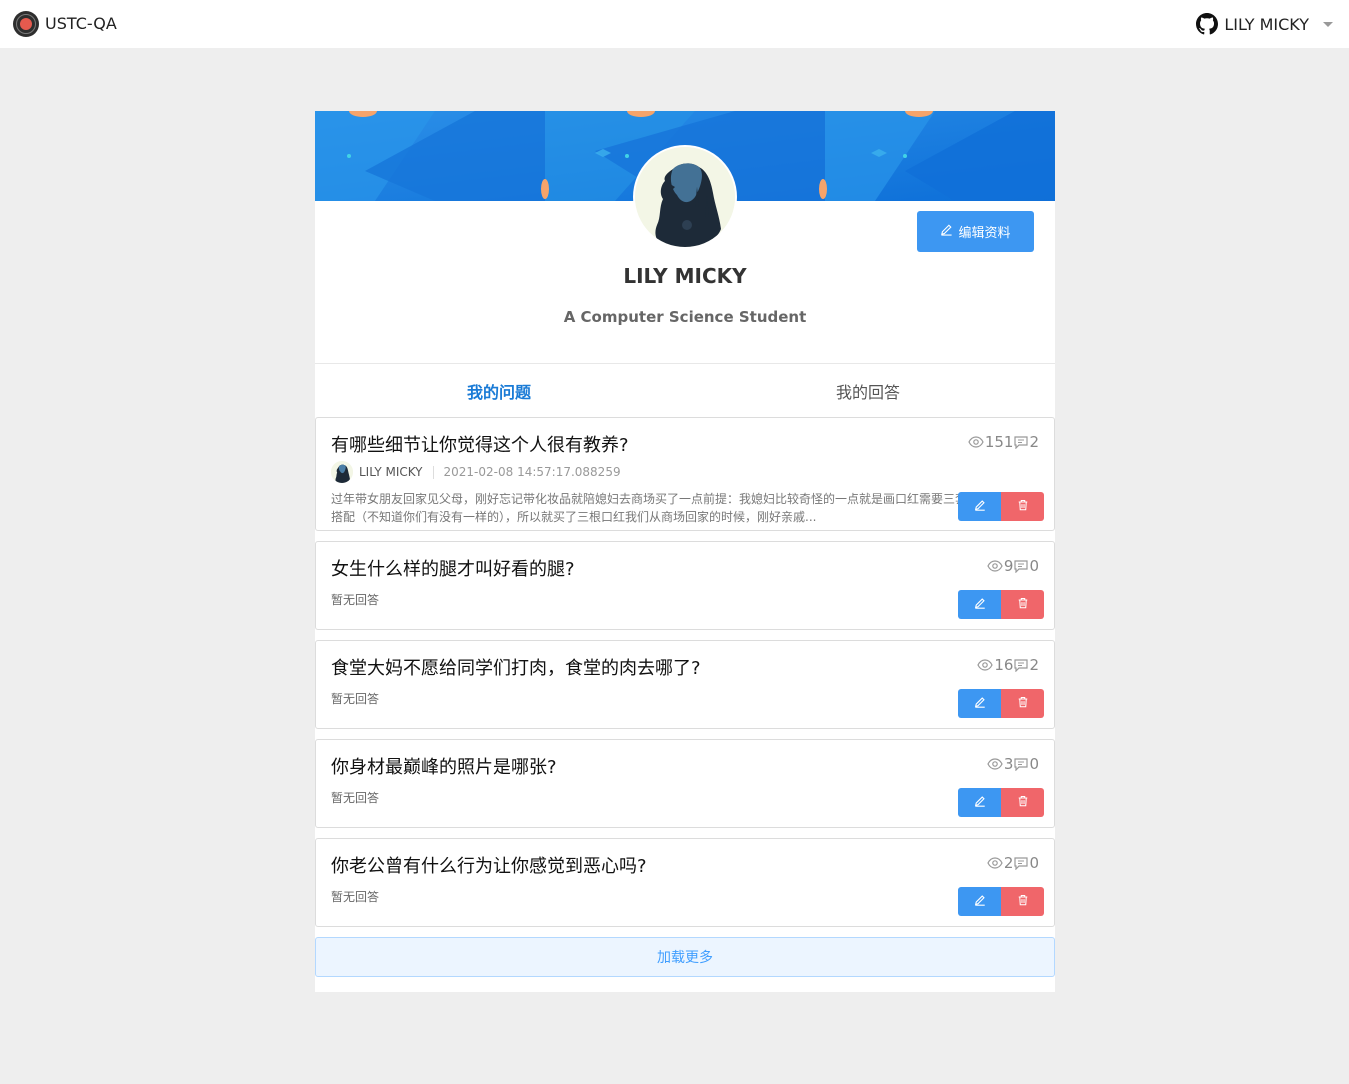 The image size is (1349, 1084). Describe the element at coordinates (685, 276) in the screenshot. I see `profile-name: LILY MICKY` at that location.